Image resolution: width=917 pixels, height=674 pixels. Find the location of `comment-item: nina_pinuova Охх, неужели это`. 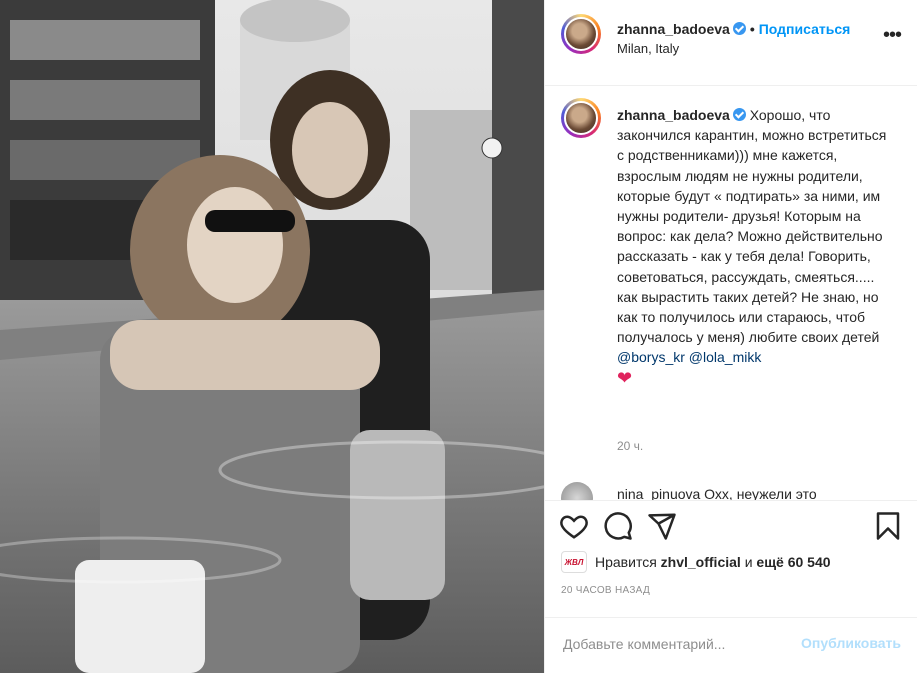

comment-item: nina_pinuova Охх, неужели это is located at coordinates (731, 491).